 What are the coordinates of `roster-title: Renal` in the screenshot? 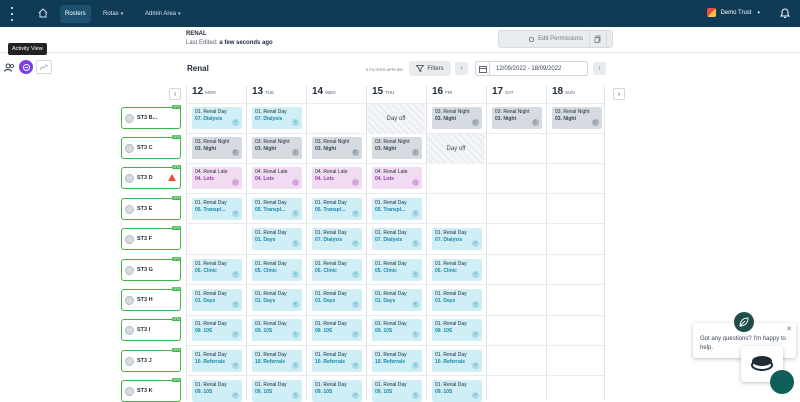 It's located at (198, 68).